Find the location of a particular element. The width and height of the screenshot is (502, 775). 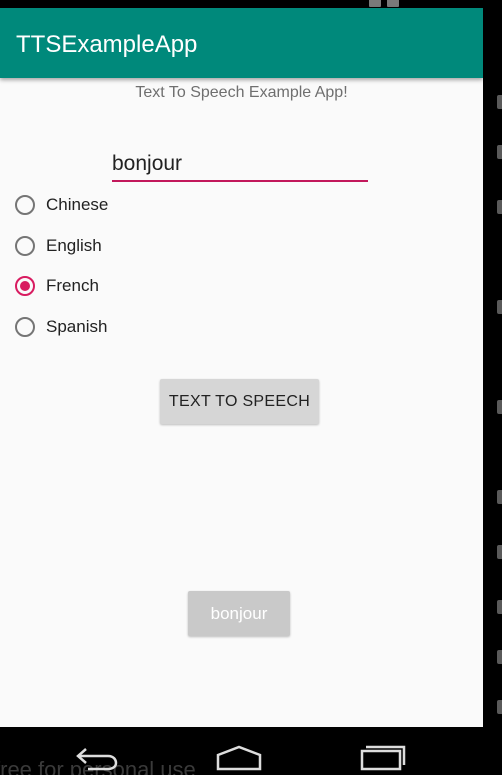

radio-english: English is located at coordinates (58, 246).